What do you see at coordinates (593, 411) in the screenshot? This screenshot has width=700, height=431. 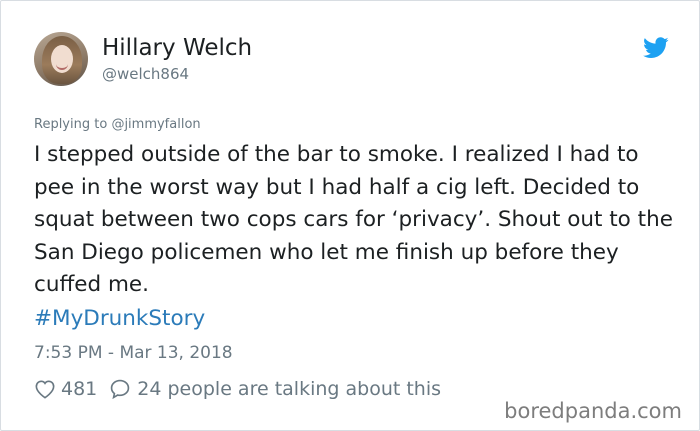 I see `watermark: boredpanda.com` at bounding box center [593, 411].